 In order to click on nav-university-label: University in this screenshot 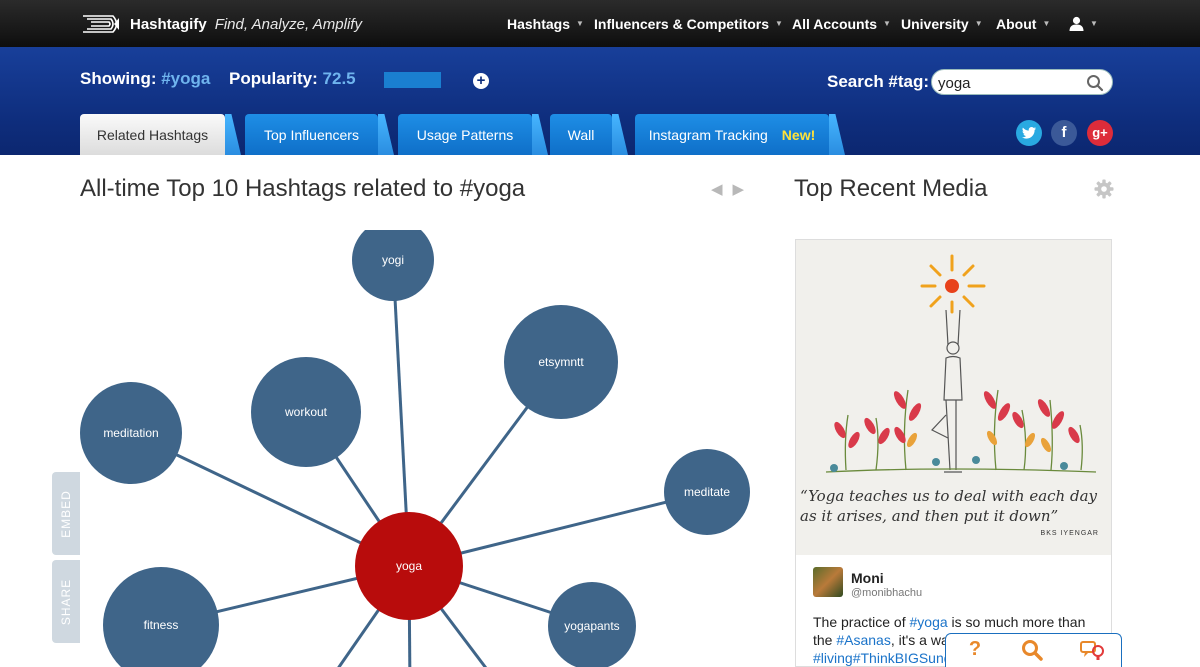, I will do `click(935, 23)`.